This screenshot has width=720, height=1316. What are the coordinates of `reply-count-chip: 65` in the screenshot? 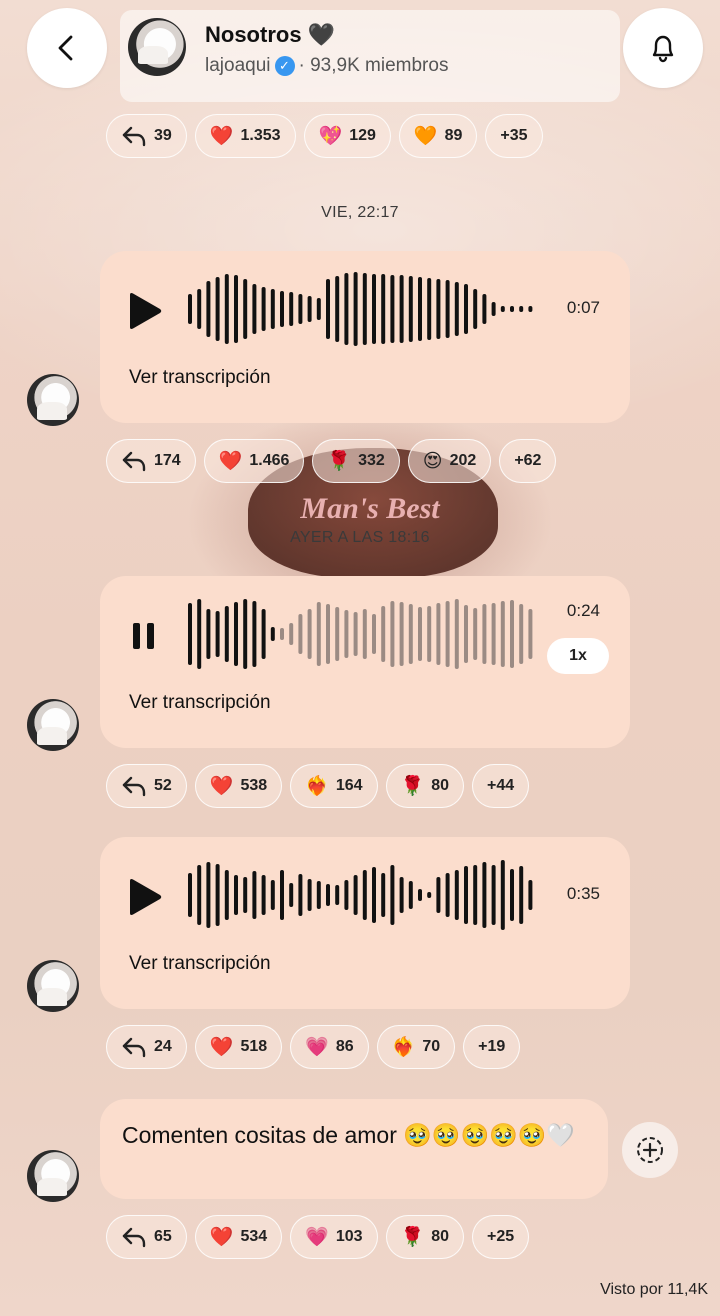 It's located at (146, 1237).